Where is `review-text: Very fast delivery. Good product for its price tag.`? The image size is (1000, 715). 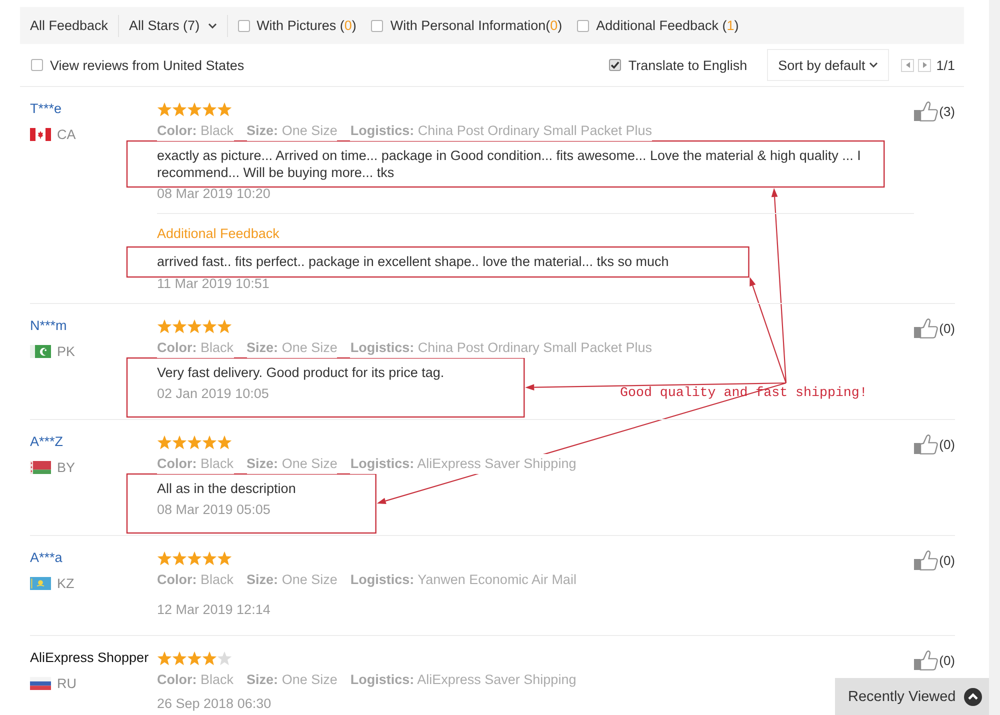 review-text: Very fast delivery. Good product for its price tag. is located at coordinates (300, 372).